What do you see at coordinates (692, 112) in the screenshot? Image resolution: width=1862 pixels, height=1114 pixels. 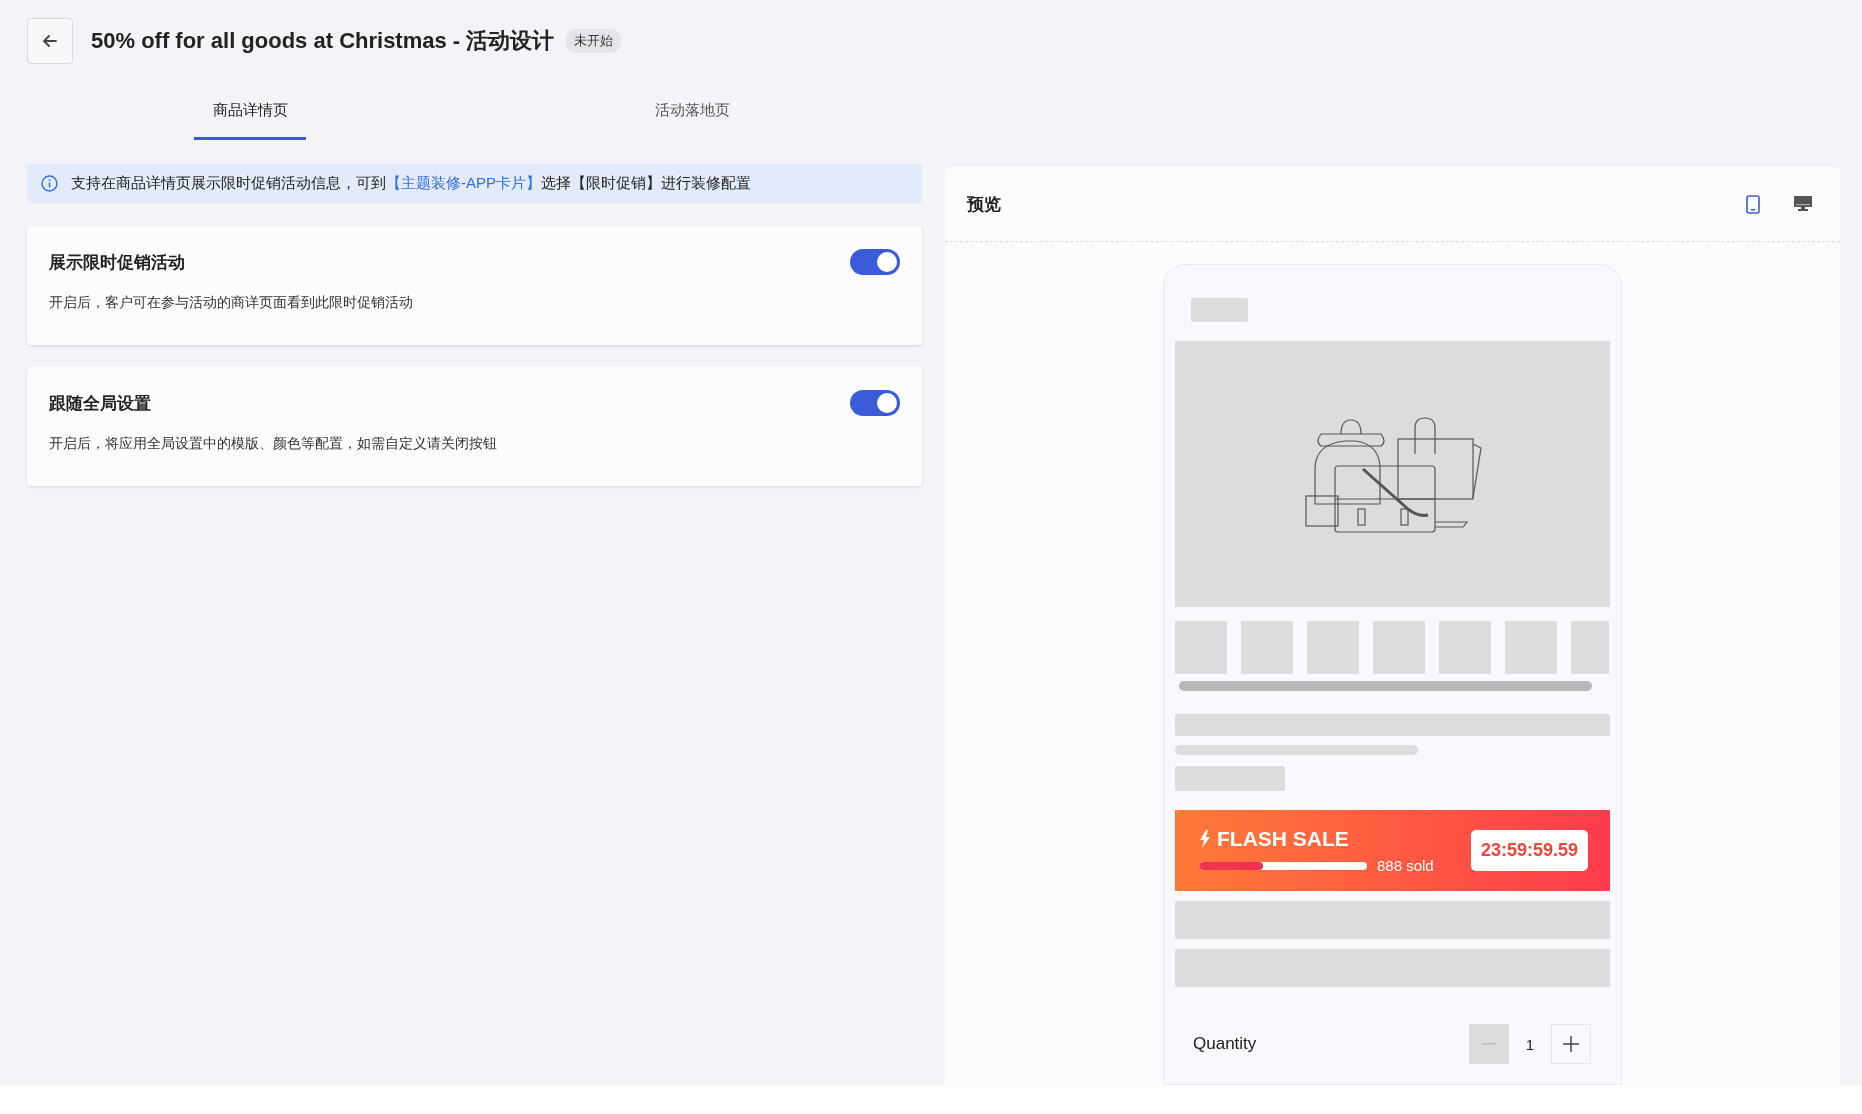 I see `tab: 活动落地页` at bounding box center [692, 112].